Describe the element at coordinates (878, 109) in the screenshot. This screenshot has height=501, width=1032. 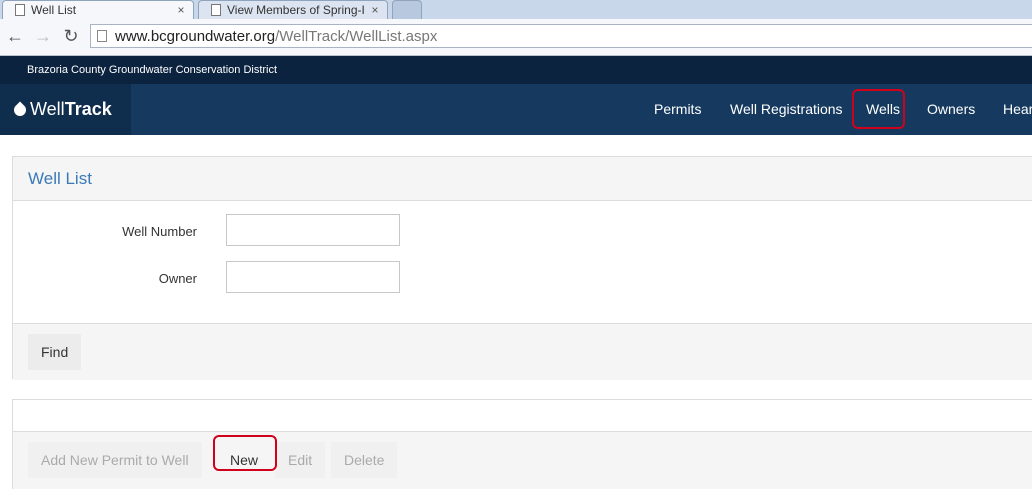
I see `wells-highlight-circle` at that location.